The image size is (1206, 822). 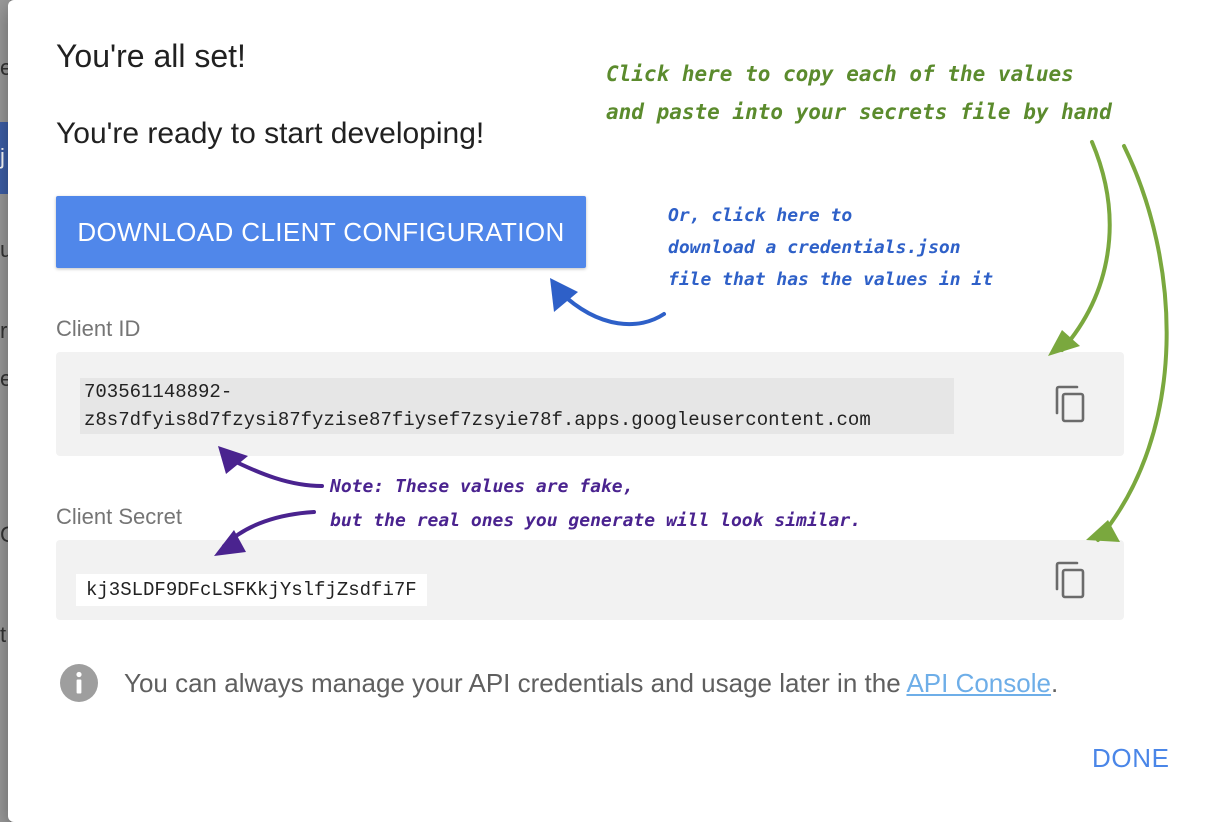 I want to click on dialog-subtitle: You're ready to start developing!, so click(x=270, y=133).